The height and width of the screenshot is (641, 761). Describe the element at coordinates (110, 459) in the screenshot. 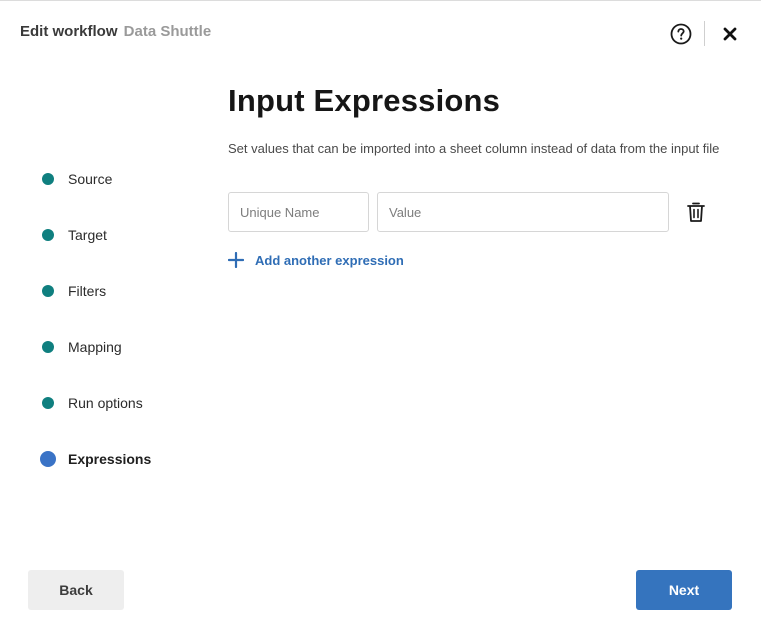

I see `step-label: Expressions` at that location.